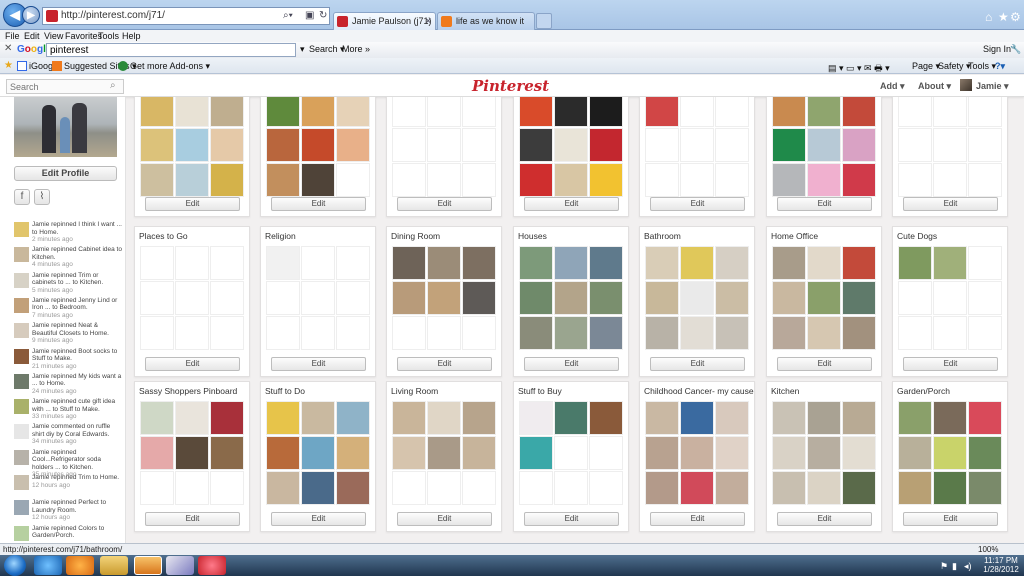 The width and height of the screenshot is (1024, 576). What do you see at coordinates (288, 16) in the screenshot?
I see `search-dropdown-icon: ⌕▾` at bounding box center [288, 16].